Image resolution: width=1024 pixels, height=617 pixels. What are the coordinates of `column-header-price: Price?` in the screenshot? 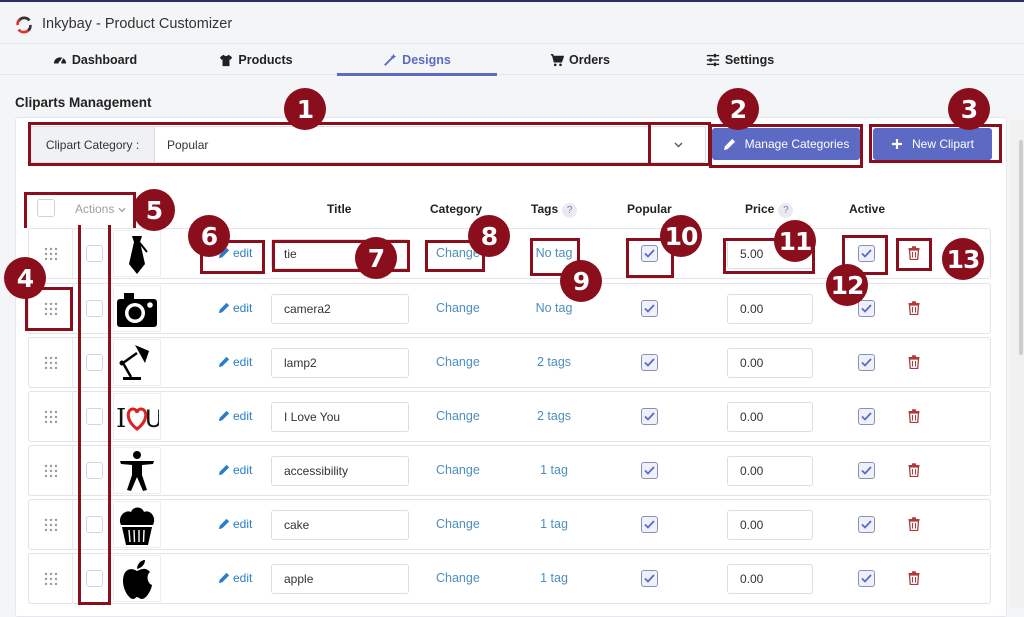 It's located at (769, 210).